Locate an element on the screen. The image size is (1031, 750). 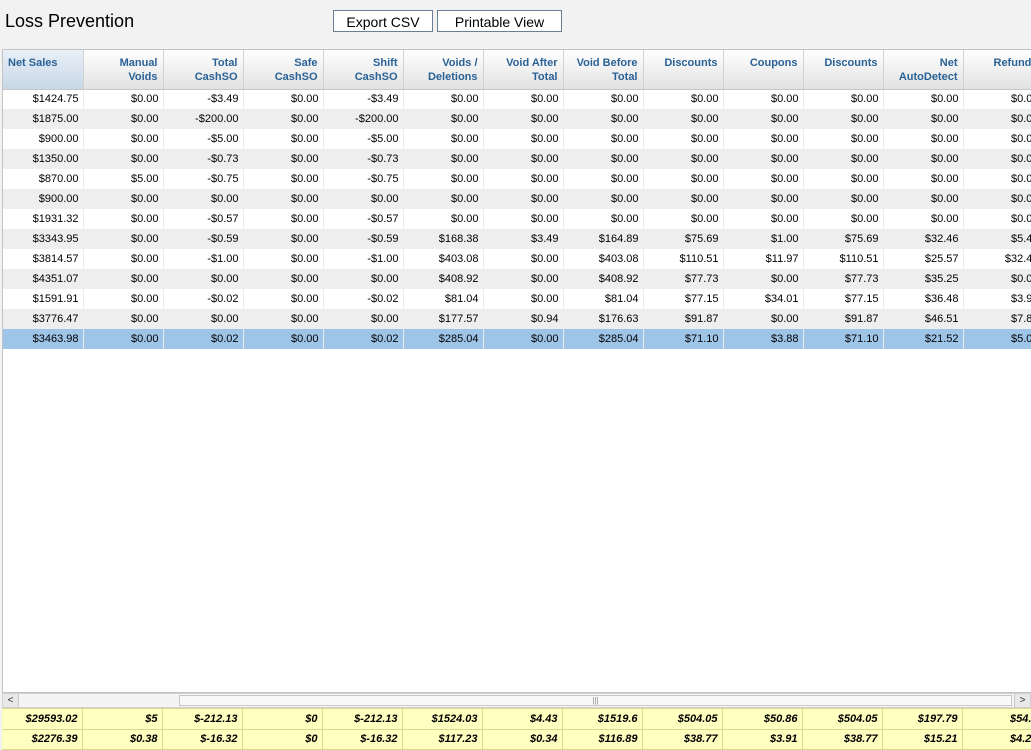
column-header: ShiftCashSO is located at coordinates (363, 69).